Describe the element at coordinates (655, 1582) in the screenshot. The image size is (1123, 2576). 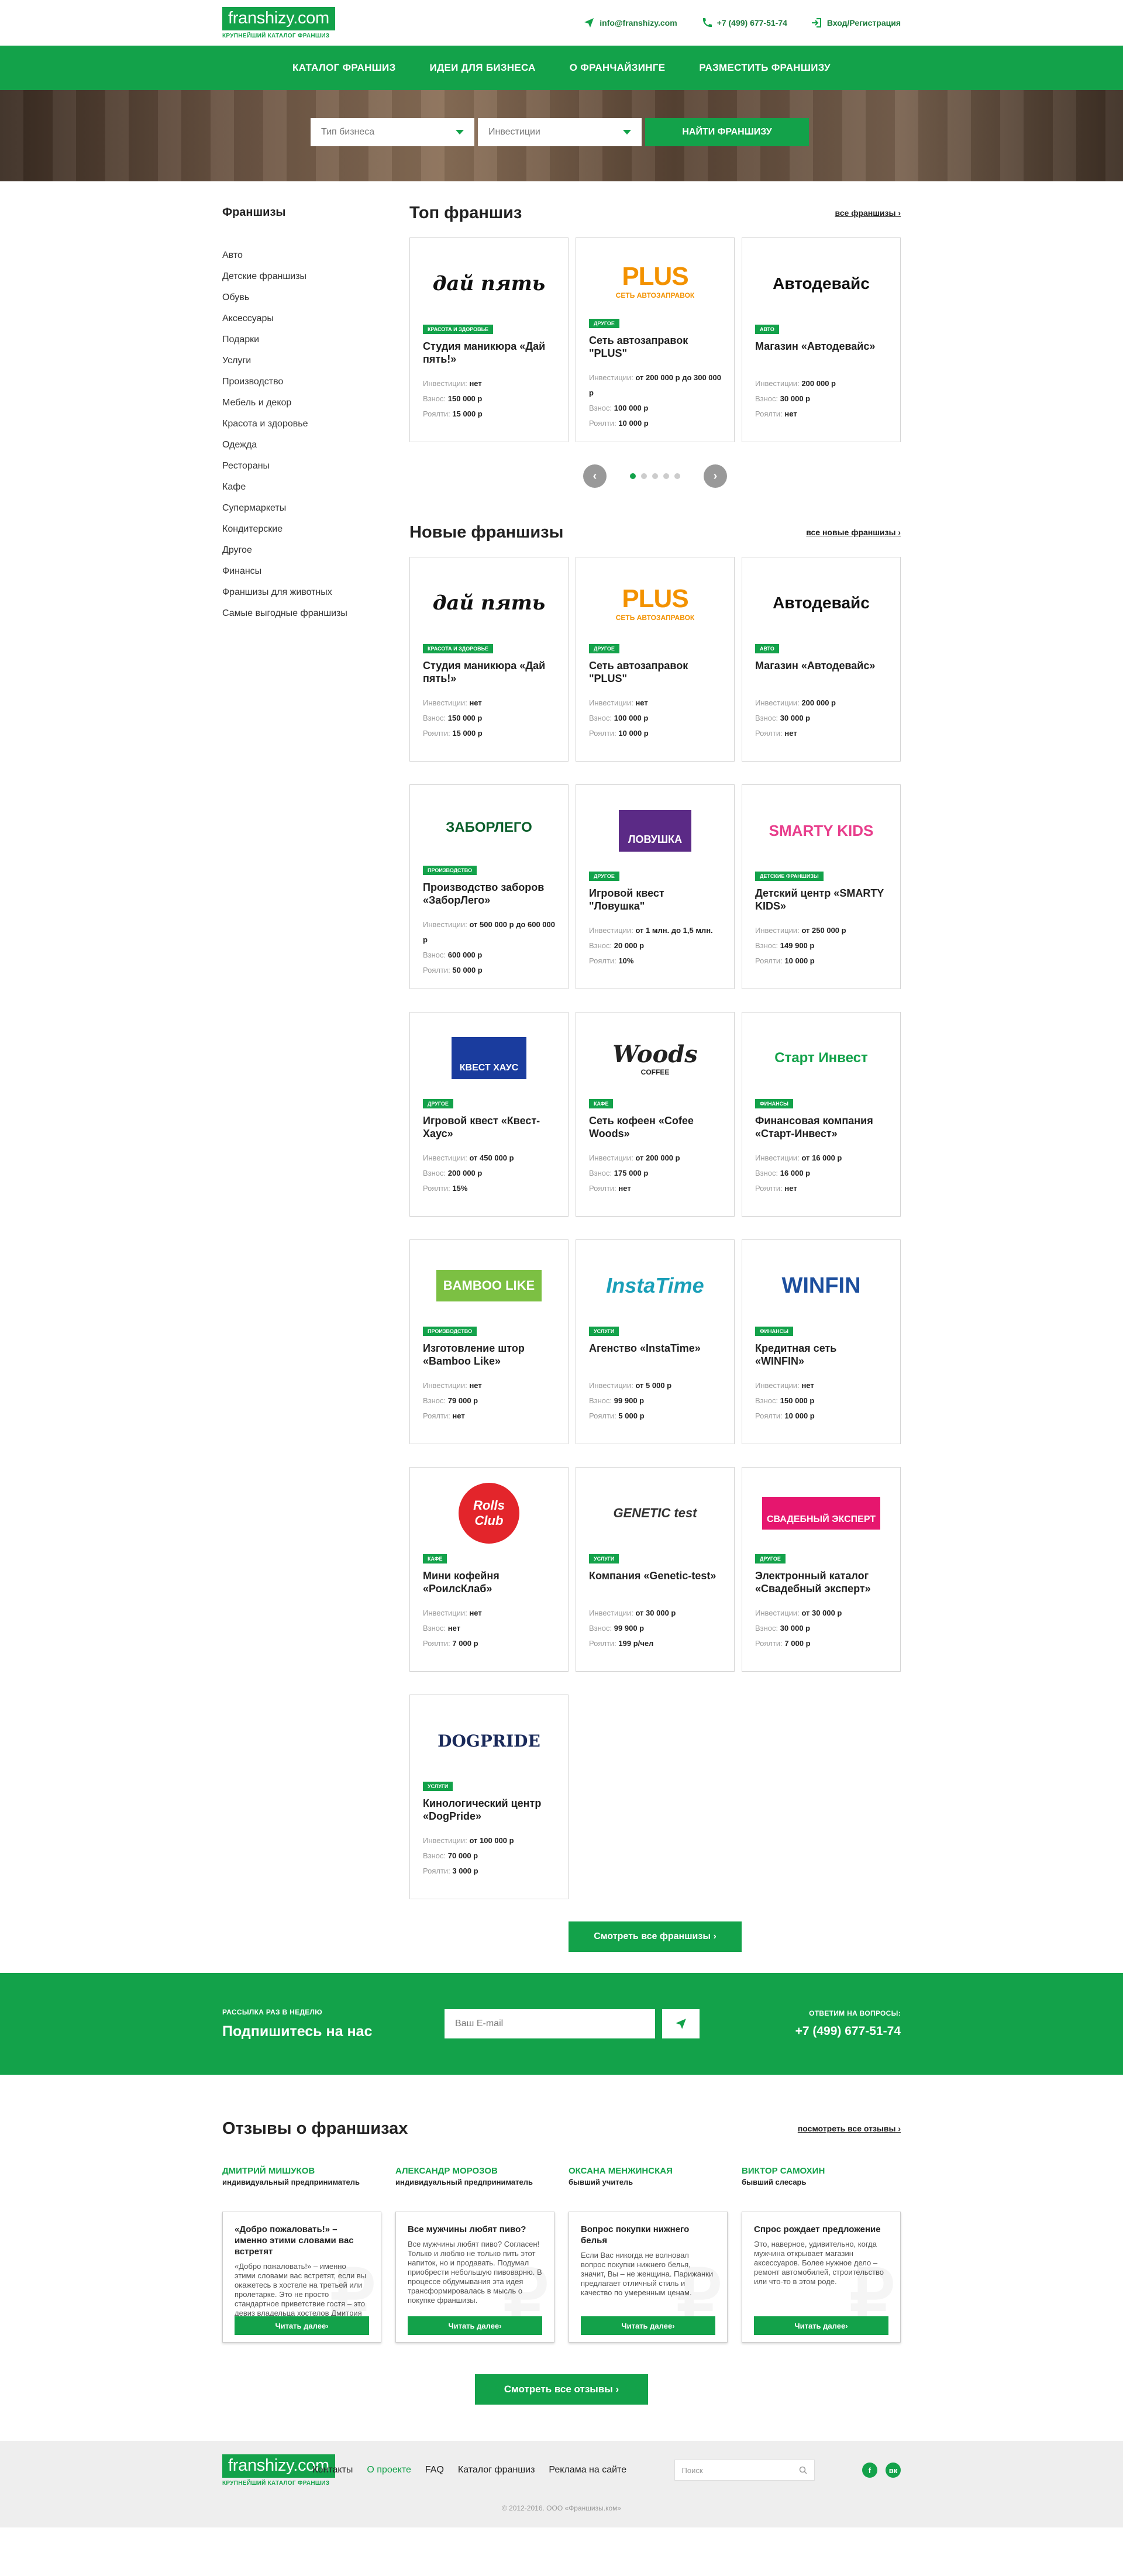
I see `franchise-name: Компания «Genetic-test»` at that location.